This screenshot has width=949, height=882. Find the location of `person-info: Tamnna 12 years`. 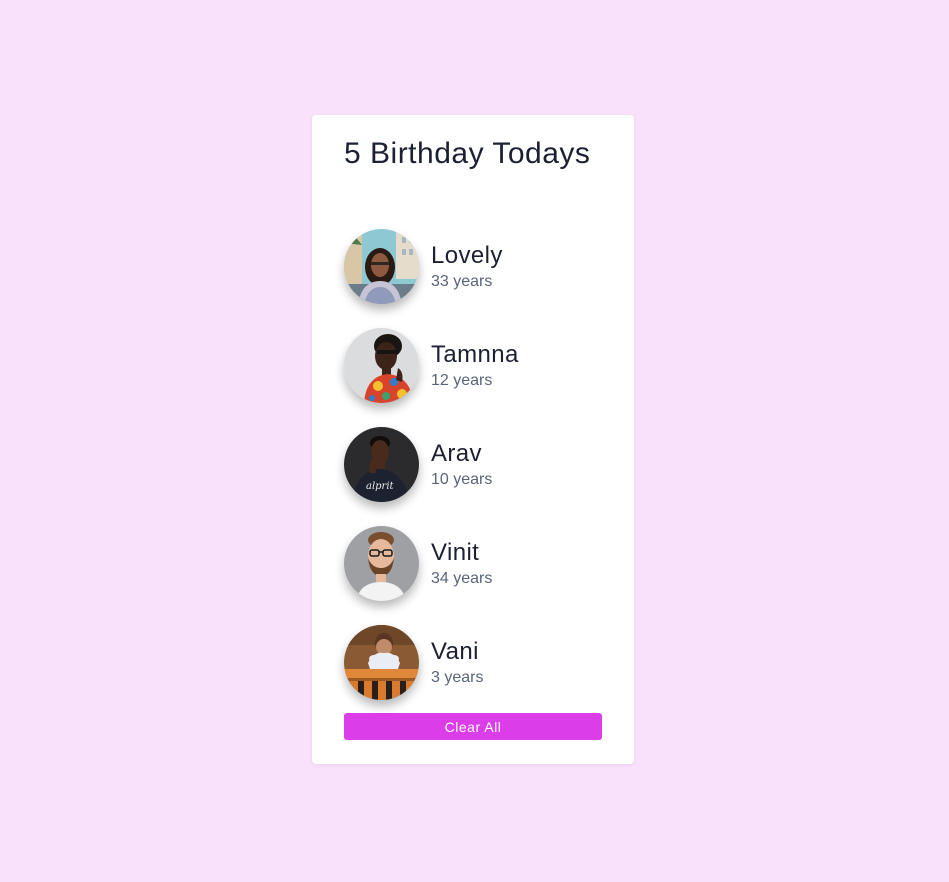

person-info: Tamnna 12 years is located at coordinates (475, 366).